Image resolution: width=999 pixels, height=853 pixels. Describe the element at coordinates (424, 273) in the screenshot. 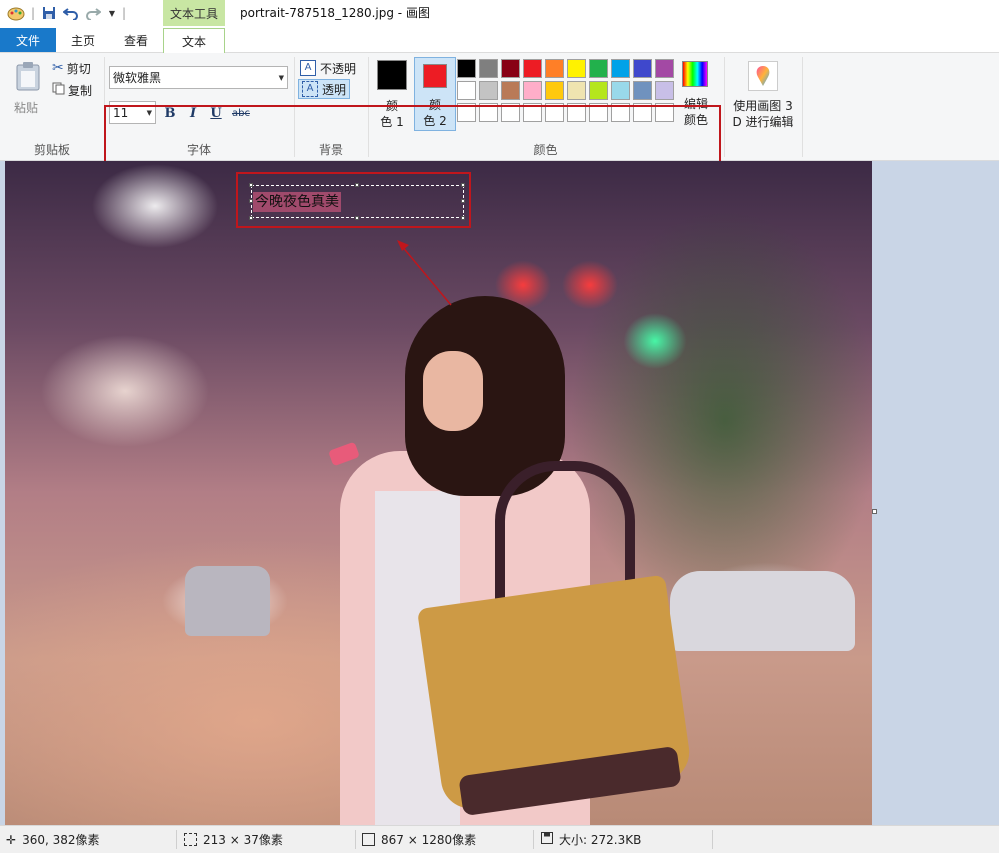

I see `annotation-arrow` at that location.